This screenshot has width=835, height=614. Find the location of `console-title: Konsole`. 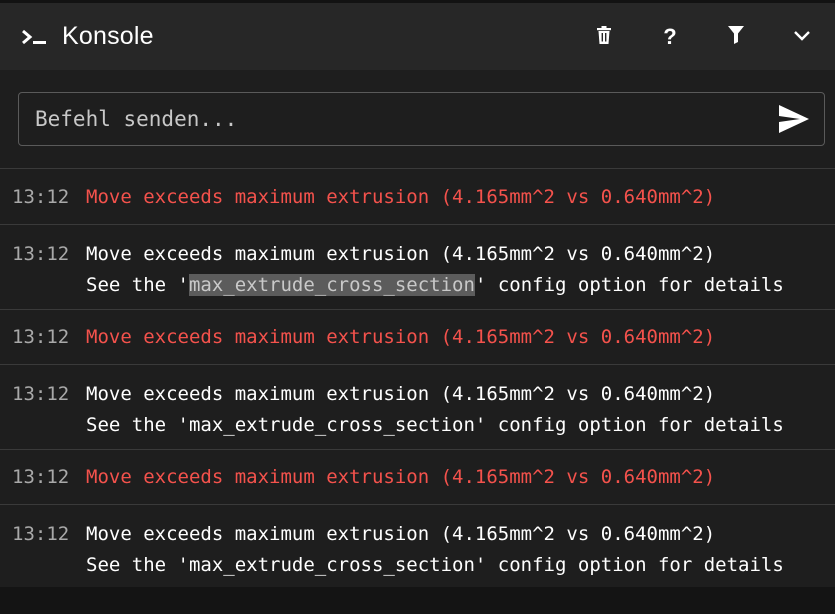

console-title: Konsole is located at coordinates (108, 36).